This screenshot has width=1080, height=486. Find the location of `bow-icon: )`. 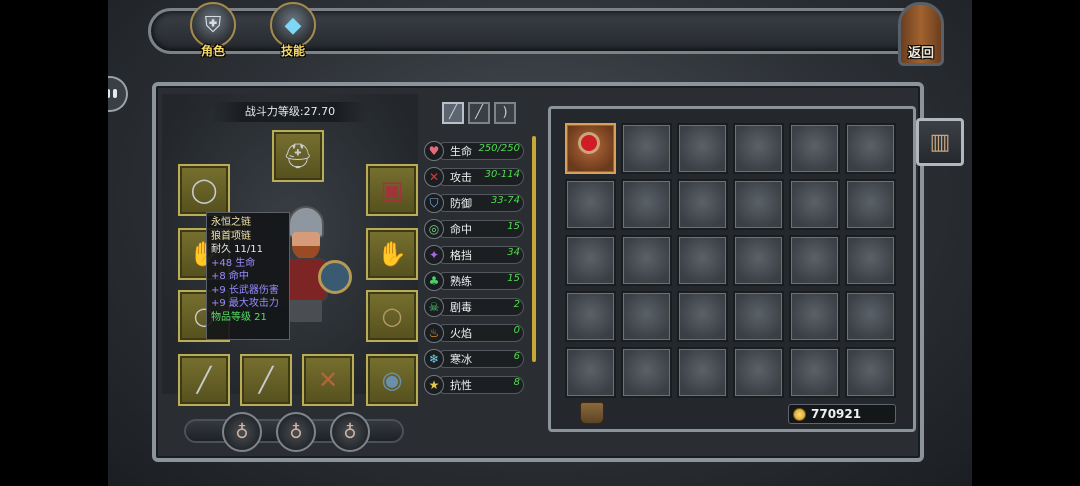

bow-icon: ) is located at coordinates (505, 112).